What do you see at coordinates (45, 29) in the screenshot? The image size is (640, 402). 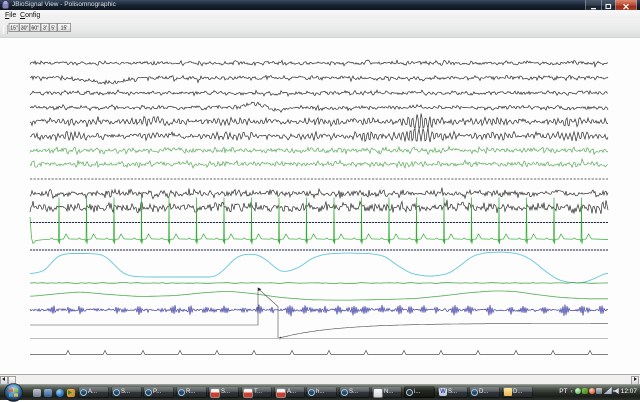 I see `svg-text: 3'` at bounding box center [45, 29].